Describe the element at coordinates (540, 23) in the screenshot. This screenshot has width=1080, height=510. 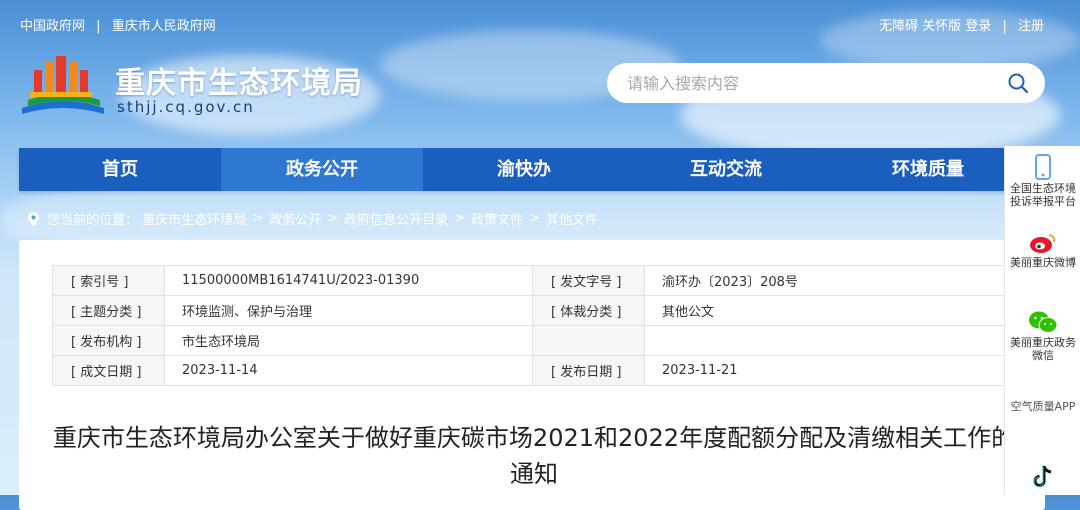
I see `top-bar: 中国政府网 | 重庆市人民政府网 无障碍 关怀版 登录 | 注册` at that location.